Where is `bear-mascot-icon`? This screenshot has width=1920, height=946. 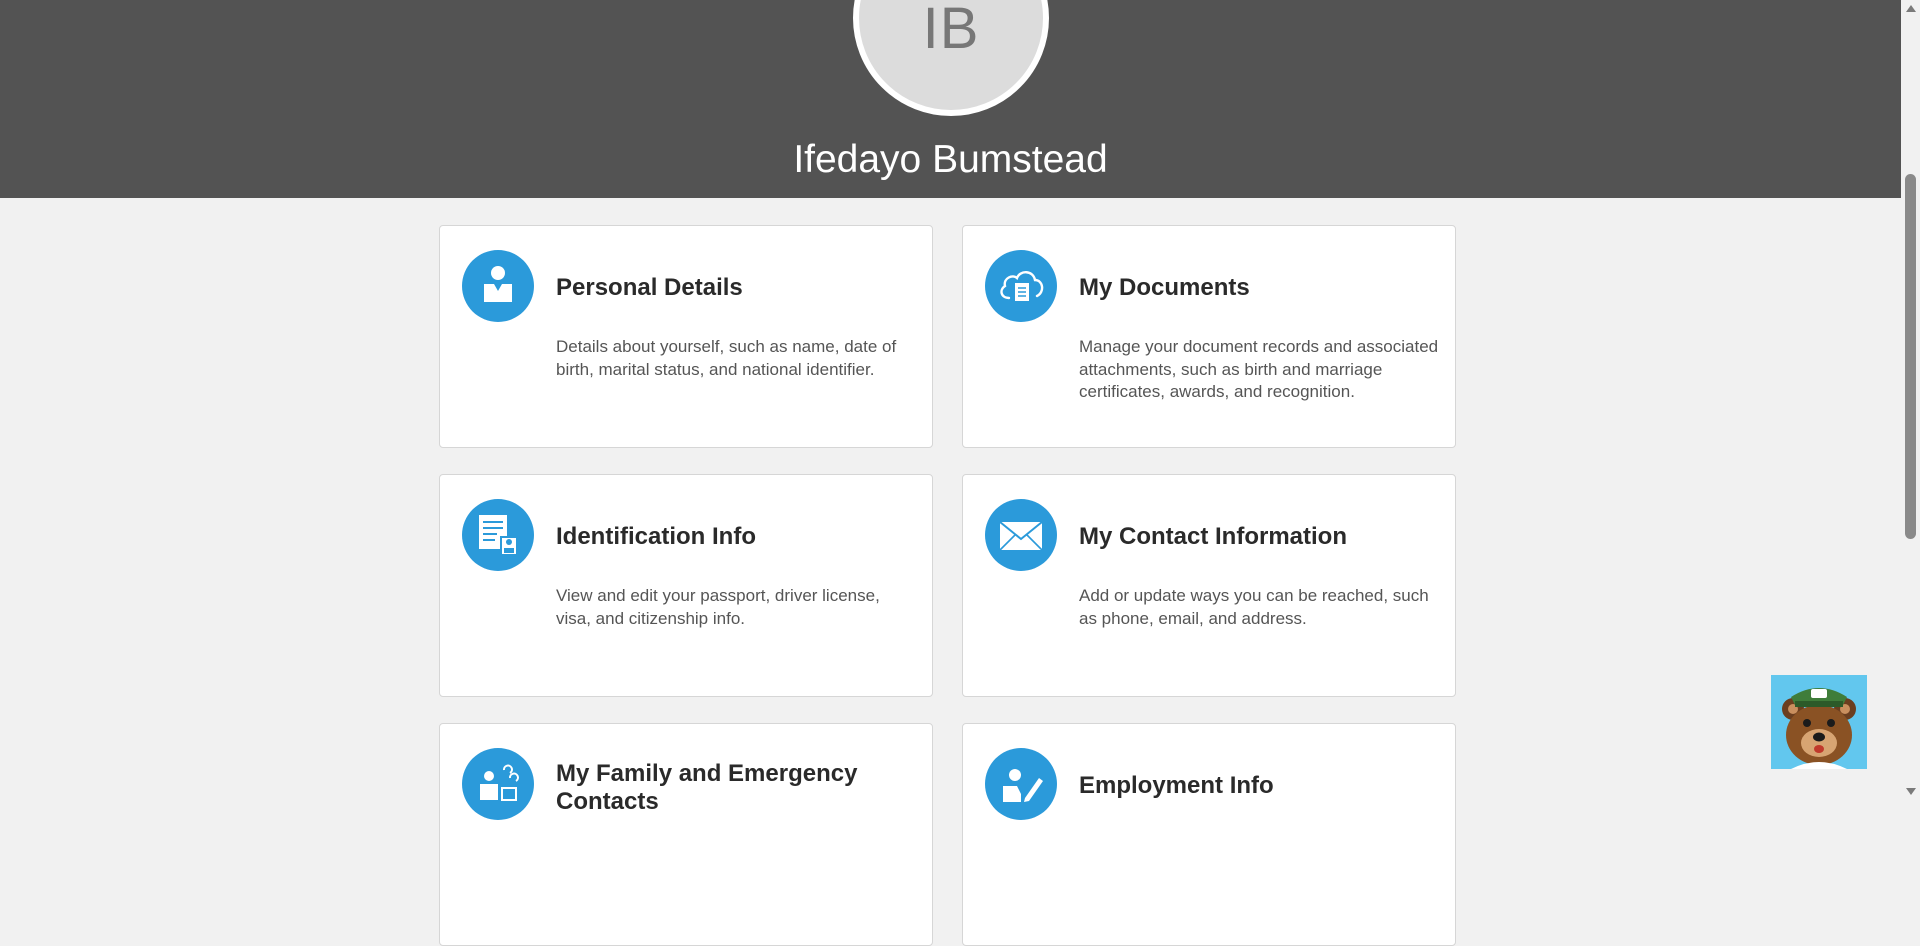
bear-mascot-icon is located at coordinates (1819, 722).